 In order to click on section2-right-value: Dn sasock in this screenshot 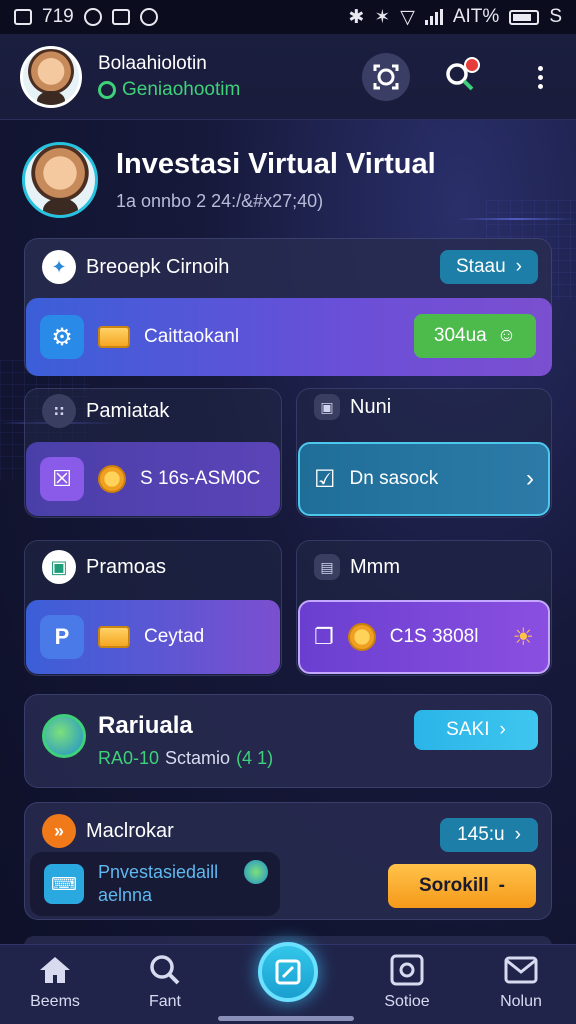, I will do `click(394, 478)`.